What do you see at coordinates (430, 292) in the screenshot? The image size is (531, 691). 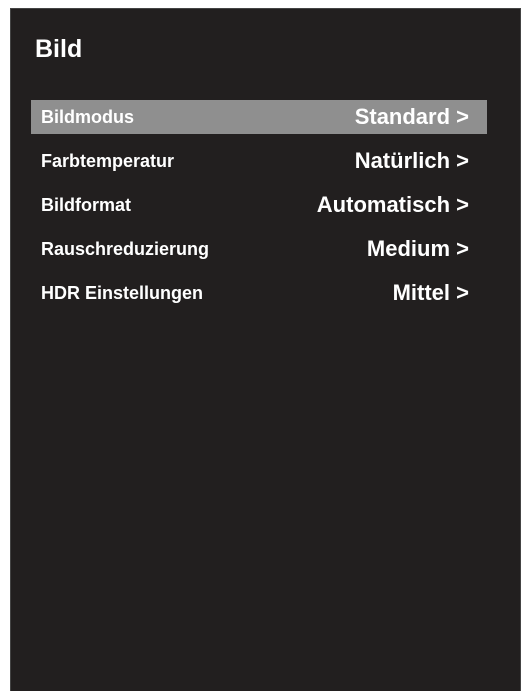 I see `menu-item-value: Mittel >` at bounding box center [430, 292].